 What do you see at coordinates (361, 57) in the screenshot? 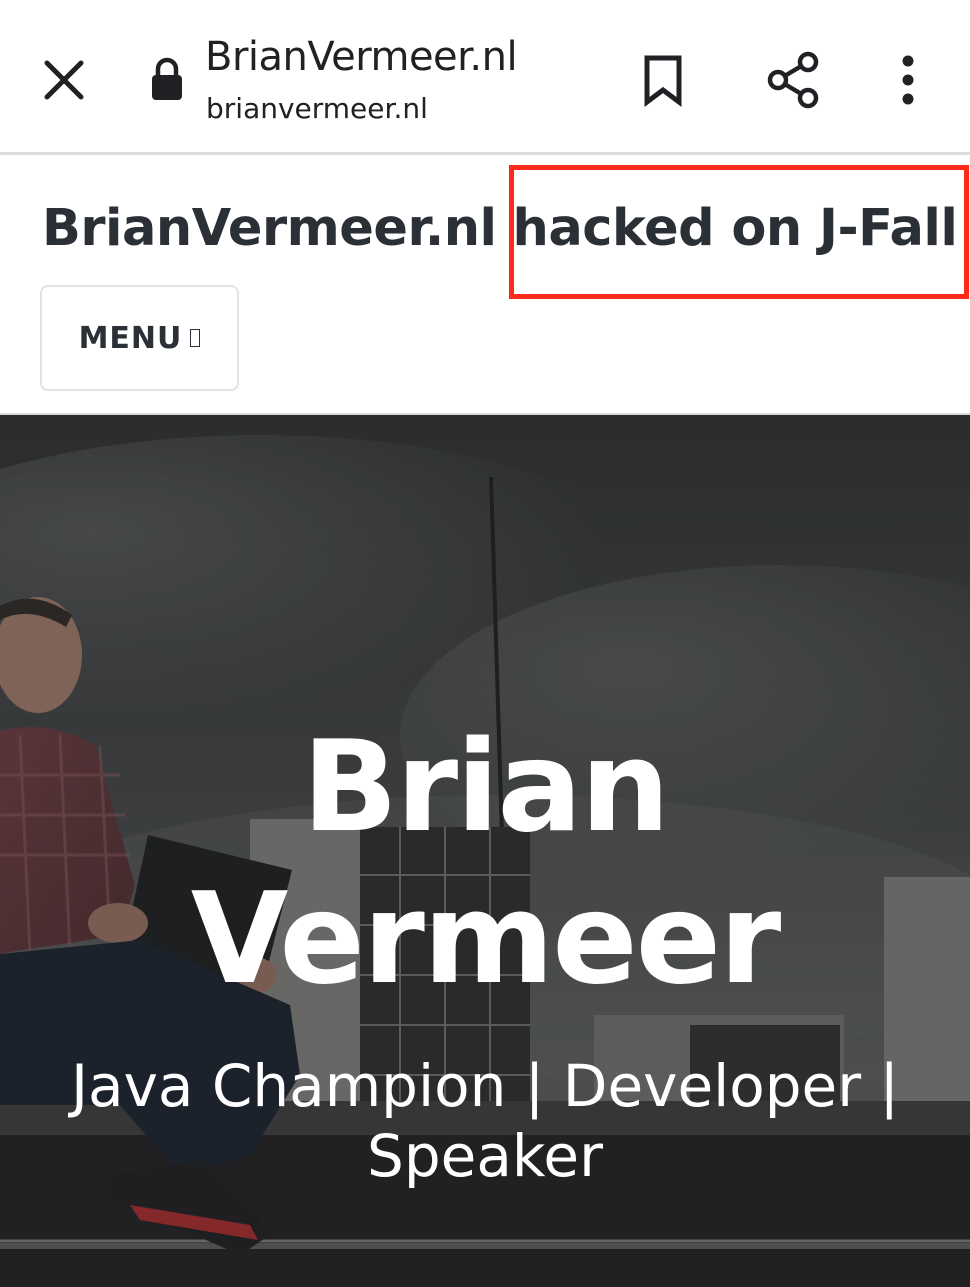
I see `page-title: BrianVermeer.nl` at bounding box center [361, 57].